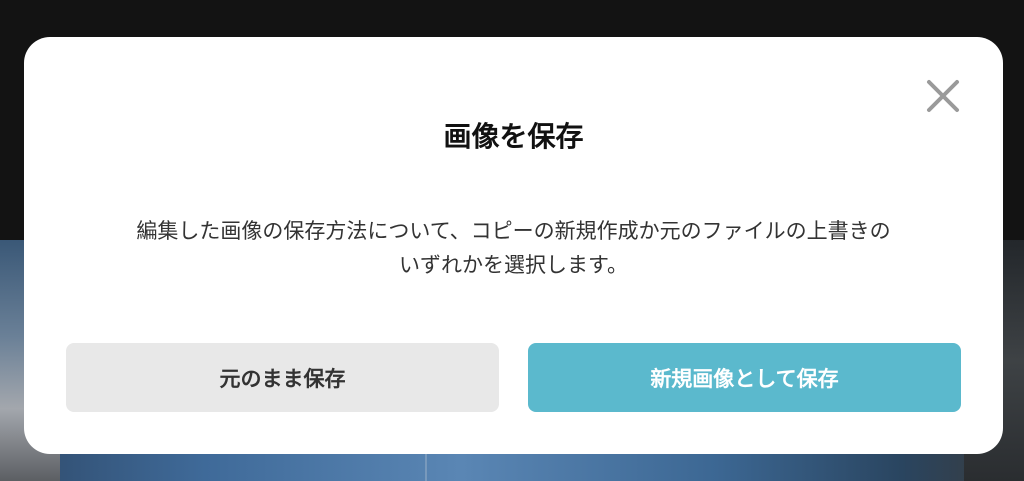 The image size is (1024, 481). I want to click on save-as-original-button: 元のまま保存, so click(282, 377).